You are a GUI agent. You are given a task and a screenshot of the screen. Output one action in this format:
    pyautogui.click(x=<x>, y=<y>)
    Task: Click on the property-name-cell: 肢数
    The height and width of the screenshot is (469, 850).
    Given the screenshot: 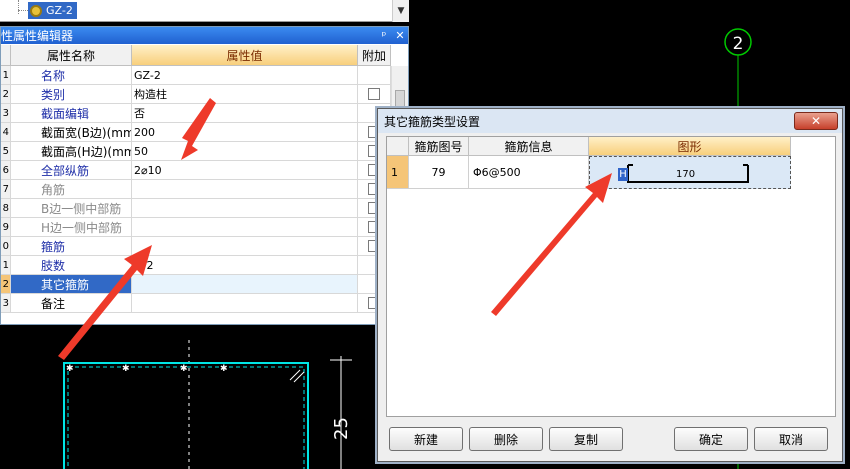 What is the action you would take?
    pyautogui.click(x=71, y=265)
    